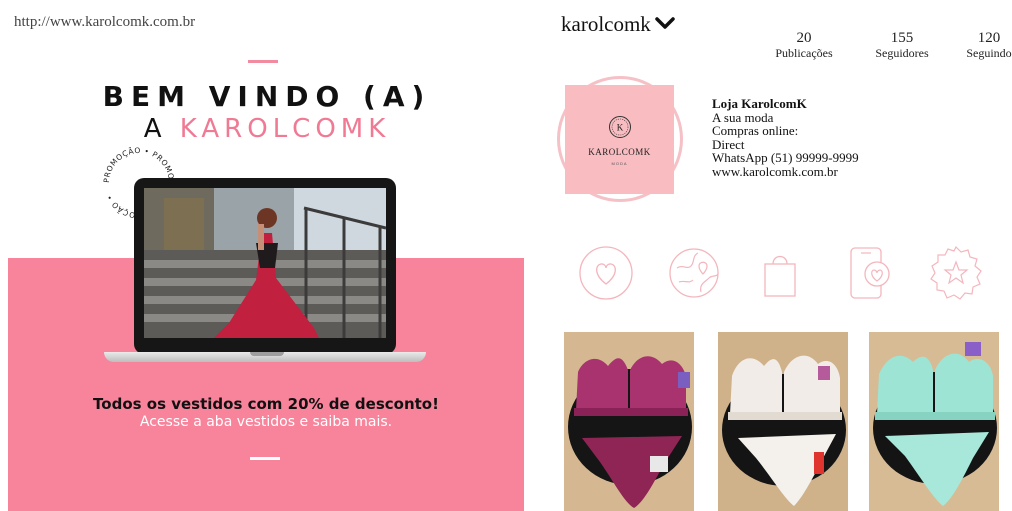 Image resolution: width=1012 pixels, height=511 pixels. I want to click on stat-following-label: Seguindo, so click(989, 53).